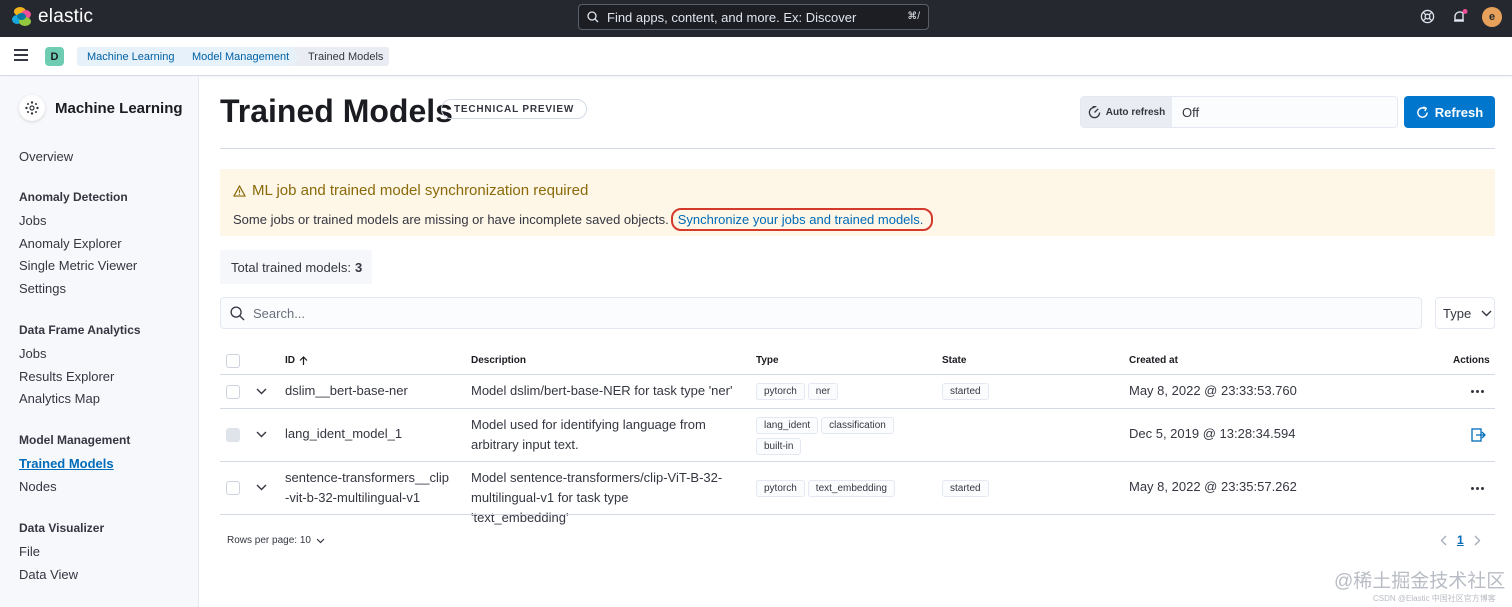 Image resolution: width=1512 pixels, height=607 pixels. What do you see at coordinates (340, 56) in the screenshot?
I see `breadcrumb-trained-models: Trained Models` at bounding box center [340, 56].